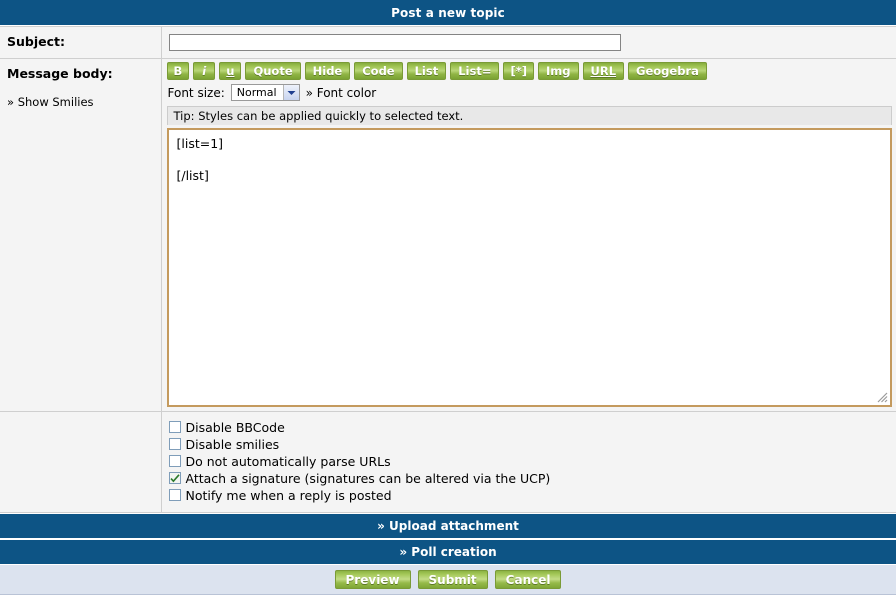  I want to click on subject-input, so click(395, 42).